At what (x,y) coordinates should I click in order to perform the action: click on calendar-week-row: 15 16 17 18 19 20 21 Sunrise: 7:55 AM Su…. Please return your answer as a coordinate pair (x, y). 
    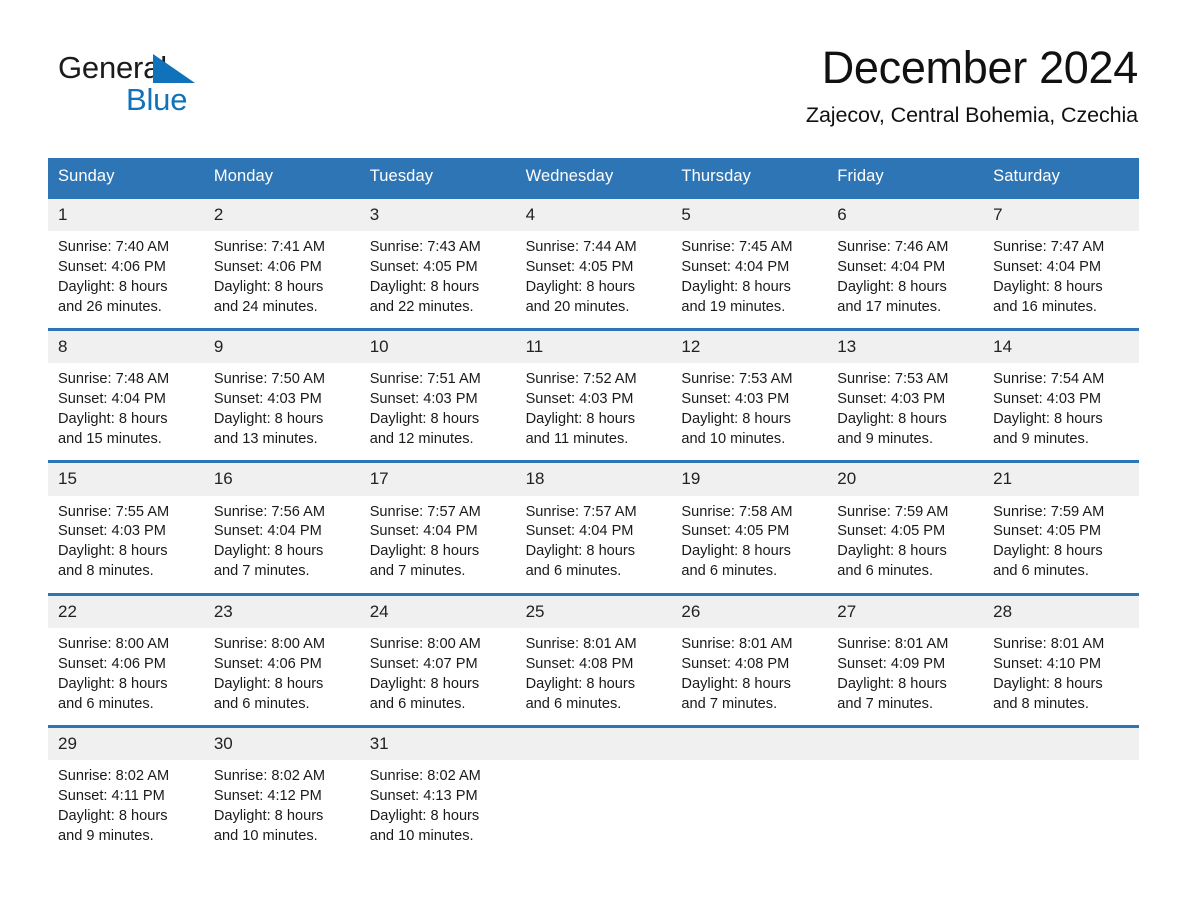
    Looking at the image, I should click on (593, 526).